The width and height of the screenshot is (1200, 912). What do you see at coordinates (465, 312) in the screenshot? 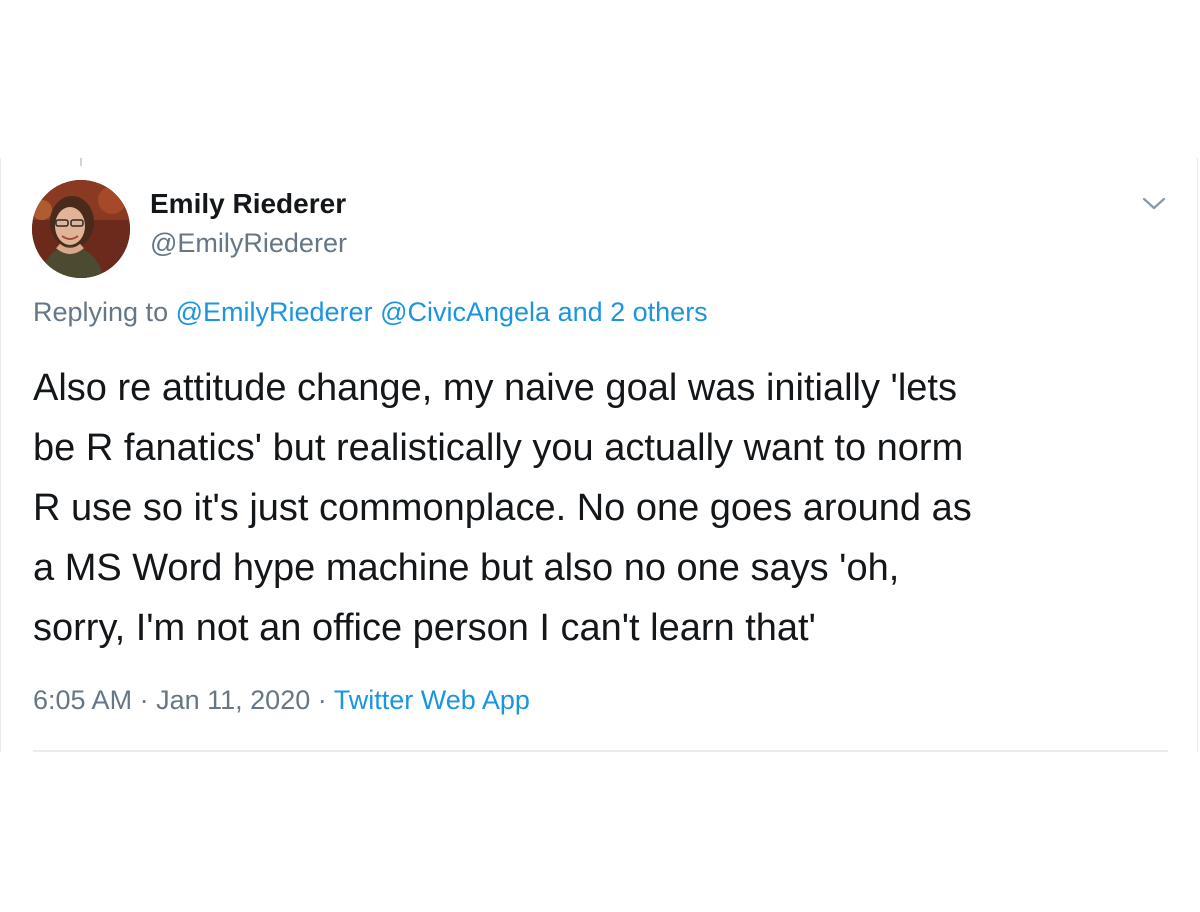
I see `mention-link: @CivicAngela` at bounding box center [465, 312].